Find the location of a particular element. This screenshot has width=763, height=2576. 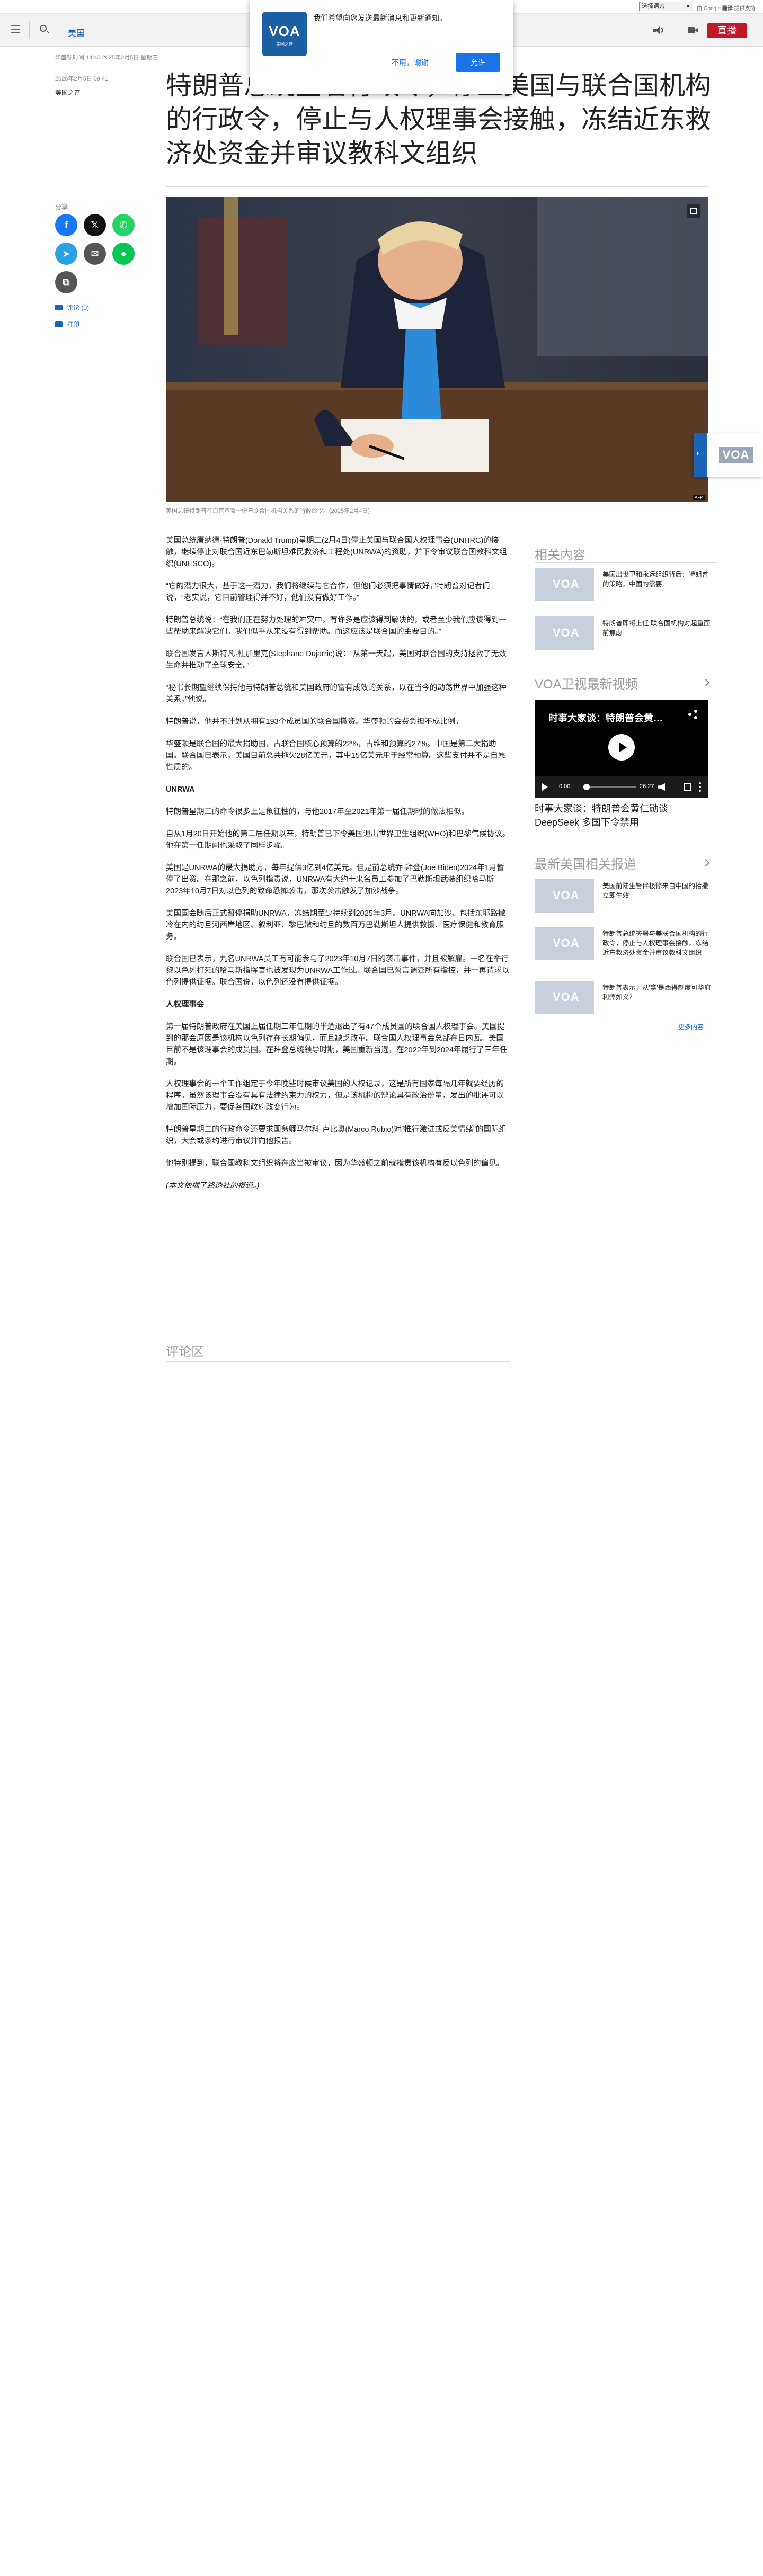

play-icon is located at coordinates (621, 747).